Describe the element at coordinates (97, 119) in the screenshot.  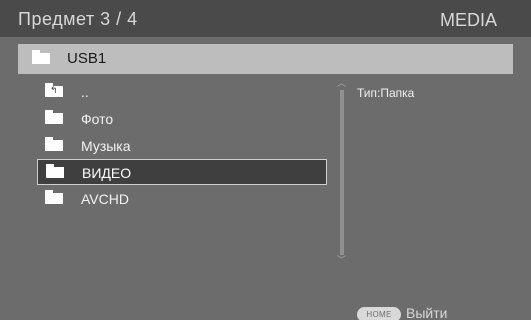
I see `list-item-label: Фото` at that location.